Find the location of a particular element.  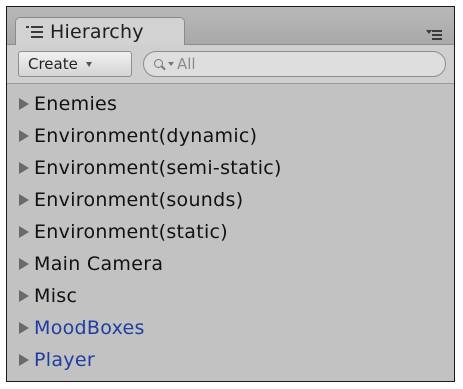

tab-hierarchy: Hierarchy is located at coordinates (100, 31).